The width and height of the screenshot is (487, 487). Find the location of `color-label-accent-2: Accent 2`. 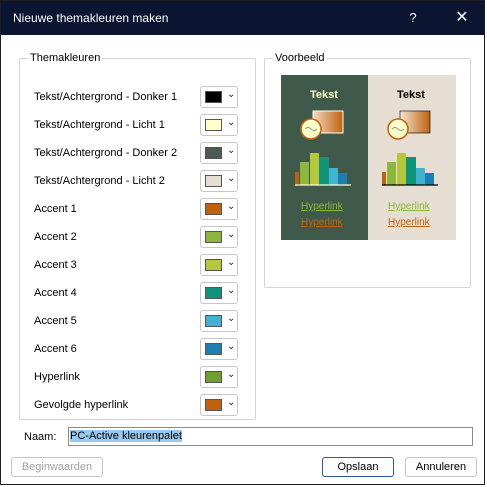

color-label-accent-2: Accent 2 is located at coordinates (55, 237).